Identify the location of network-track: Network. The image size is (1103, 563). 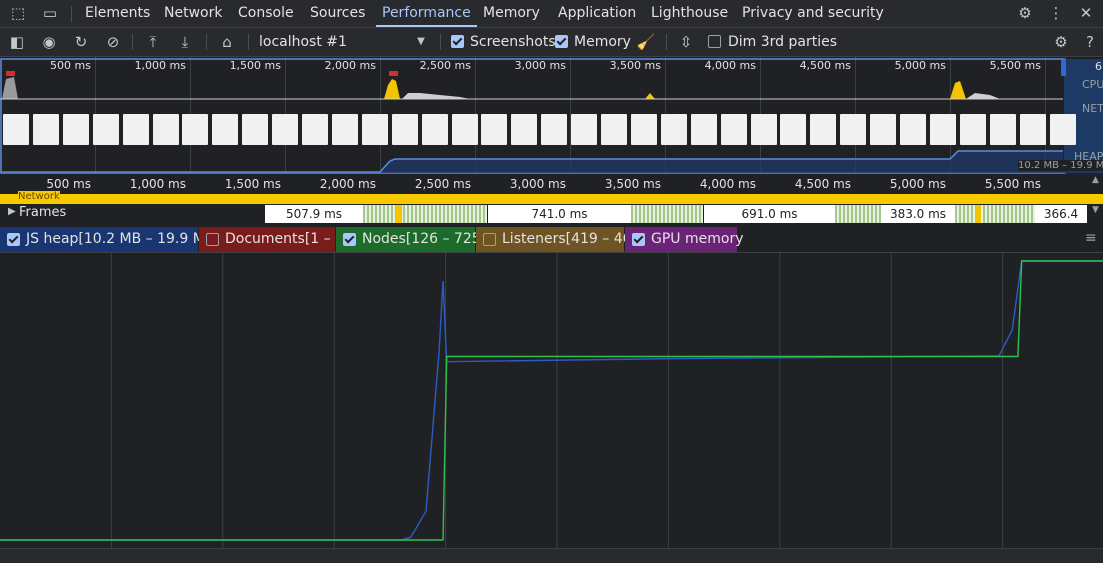
(551, 197).